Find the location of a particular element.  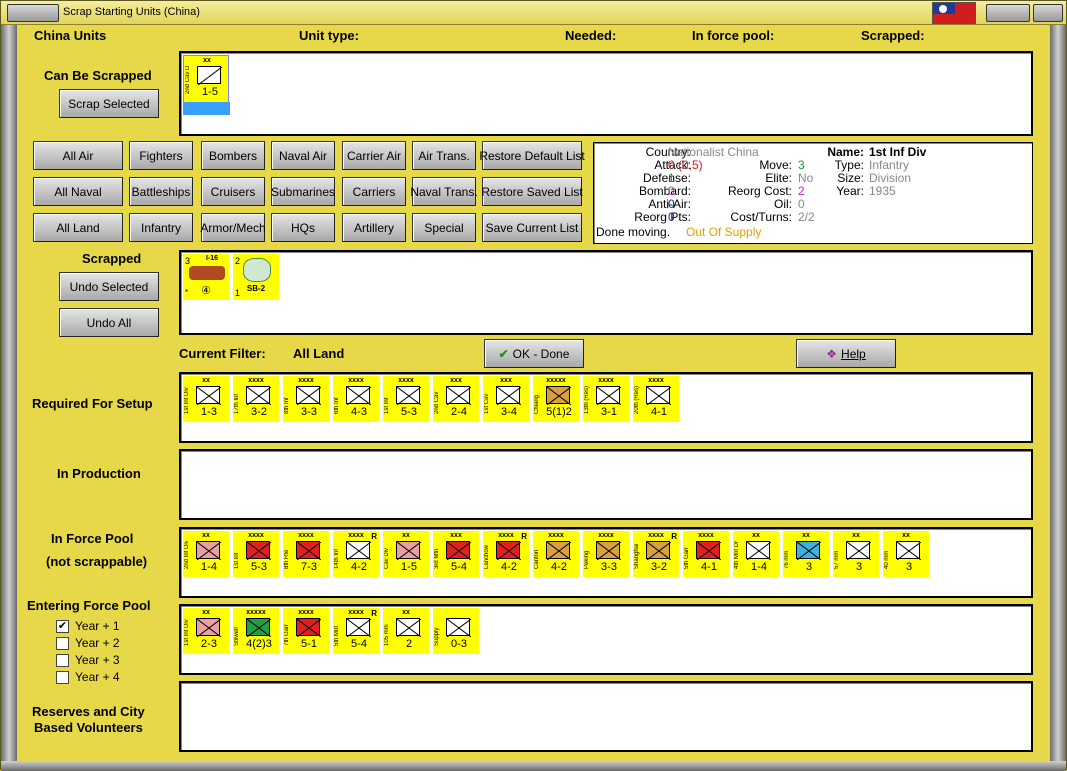

filter-naval-4-button: Carriers is located at coordinates (374, 191).